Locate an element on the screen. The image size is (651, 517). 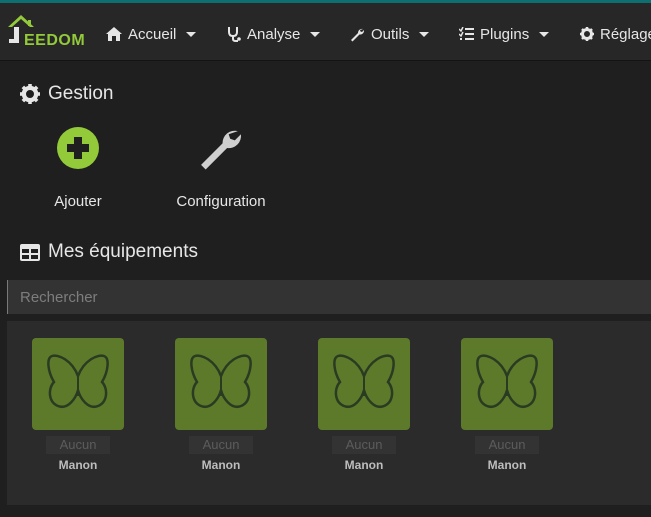
nav-outils: Outils is located at coordinates (390, 34).